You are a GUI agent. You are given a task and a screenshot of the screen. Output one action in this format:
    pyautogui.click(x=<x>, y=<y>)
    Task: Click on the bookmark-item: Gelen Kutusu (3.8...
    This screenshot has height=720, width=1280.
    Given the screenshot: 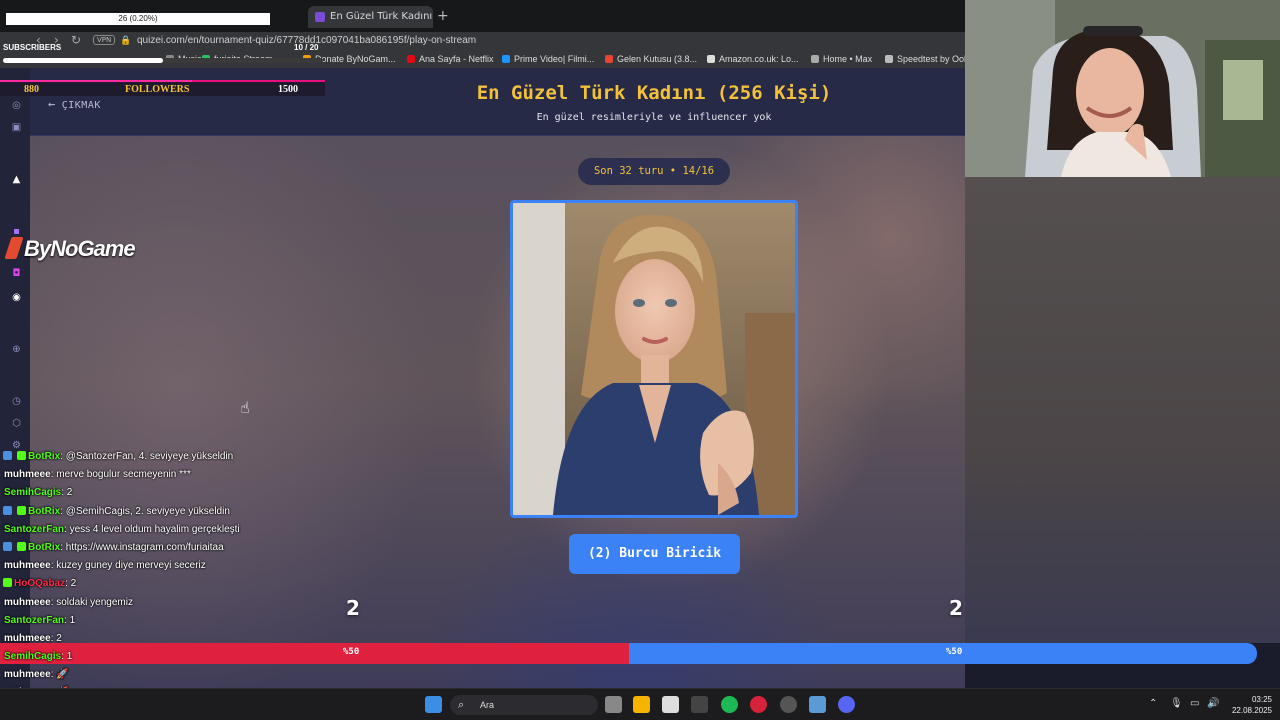 What is the action you would take?
    pyautogui.click(x=651, y=59)
    